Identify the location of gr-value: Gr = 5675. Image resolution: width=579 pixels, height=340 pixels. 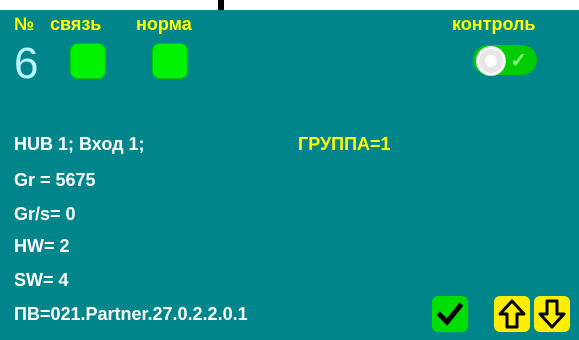
(55, 180).